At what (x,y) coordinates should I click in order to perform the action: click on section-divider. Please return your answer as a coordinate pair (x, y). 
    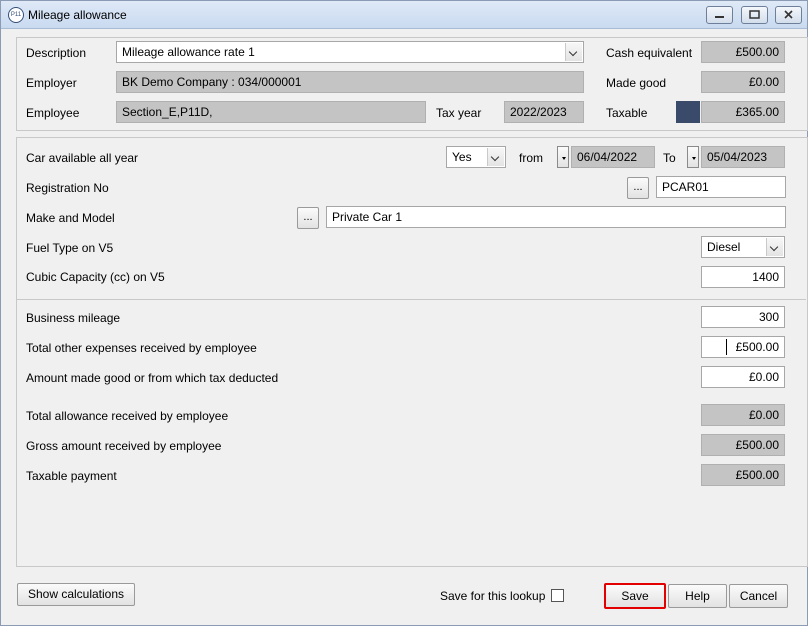
    Looking at the image, I should click on (411, 299).